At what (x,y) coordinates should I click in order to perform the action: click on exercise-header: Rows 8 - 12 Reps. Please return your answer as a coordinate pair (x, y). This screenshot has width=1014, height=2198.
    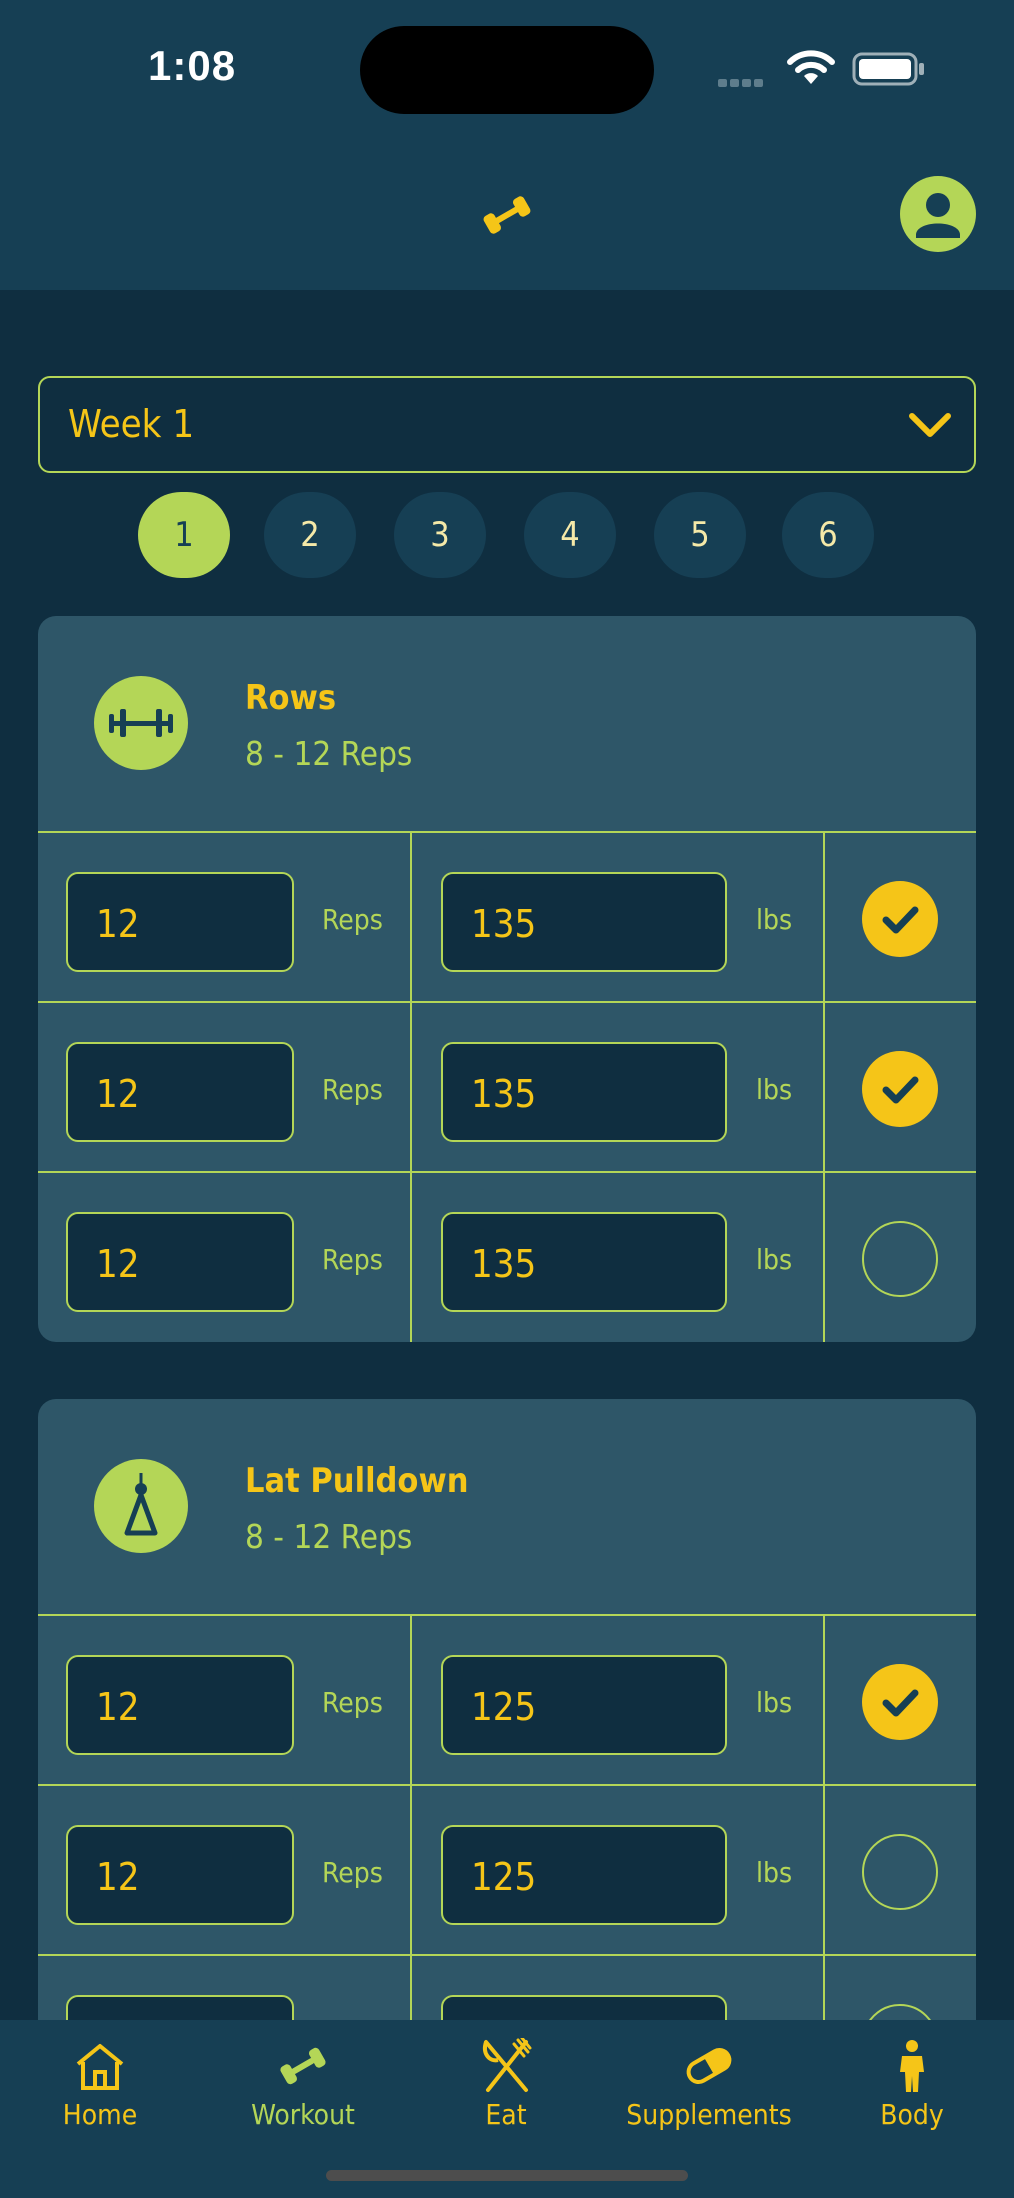
    Looking at the image, I should click on (507, 724).